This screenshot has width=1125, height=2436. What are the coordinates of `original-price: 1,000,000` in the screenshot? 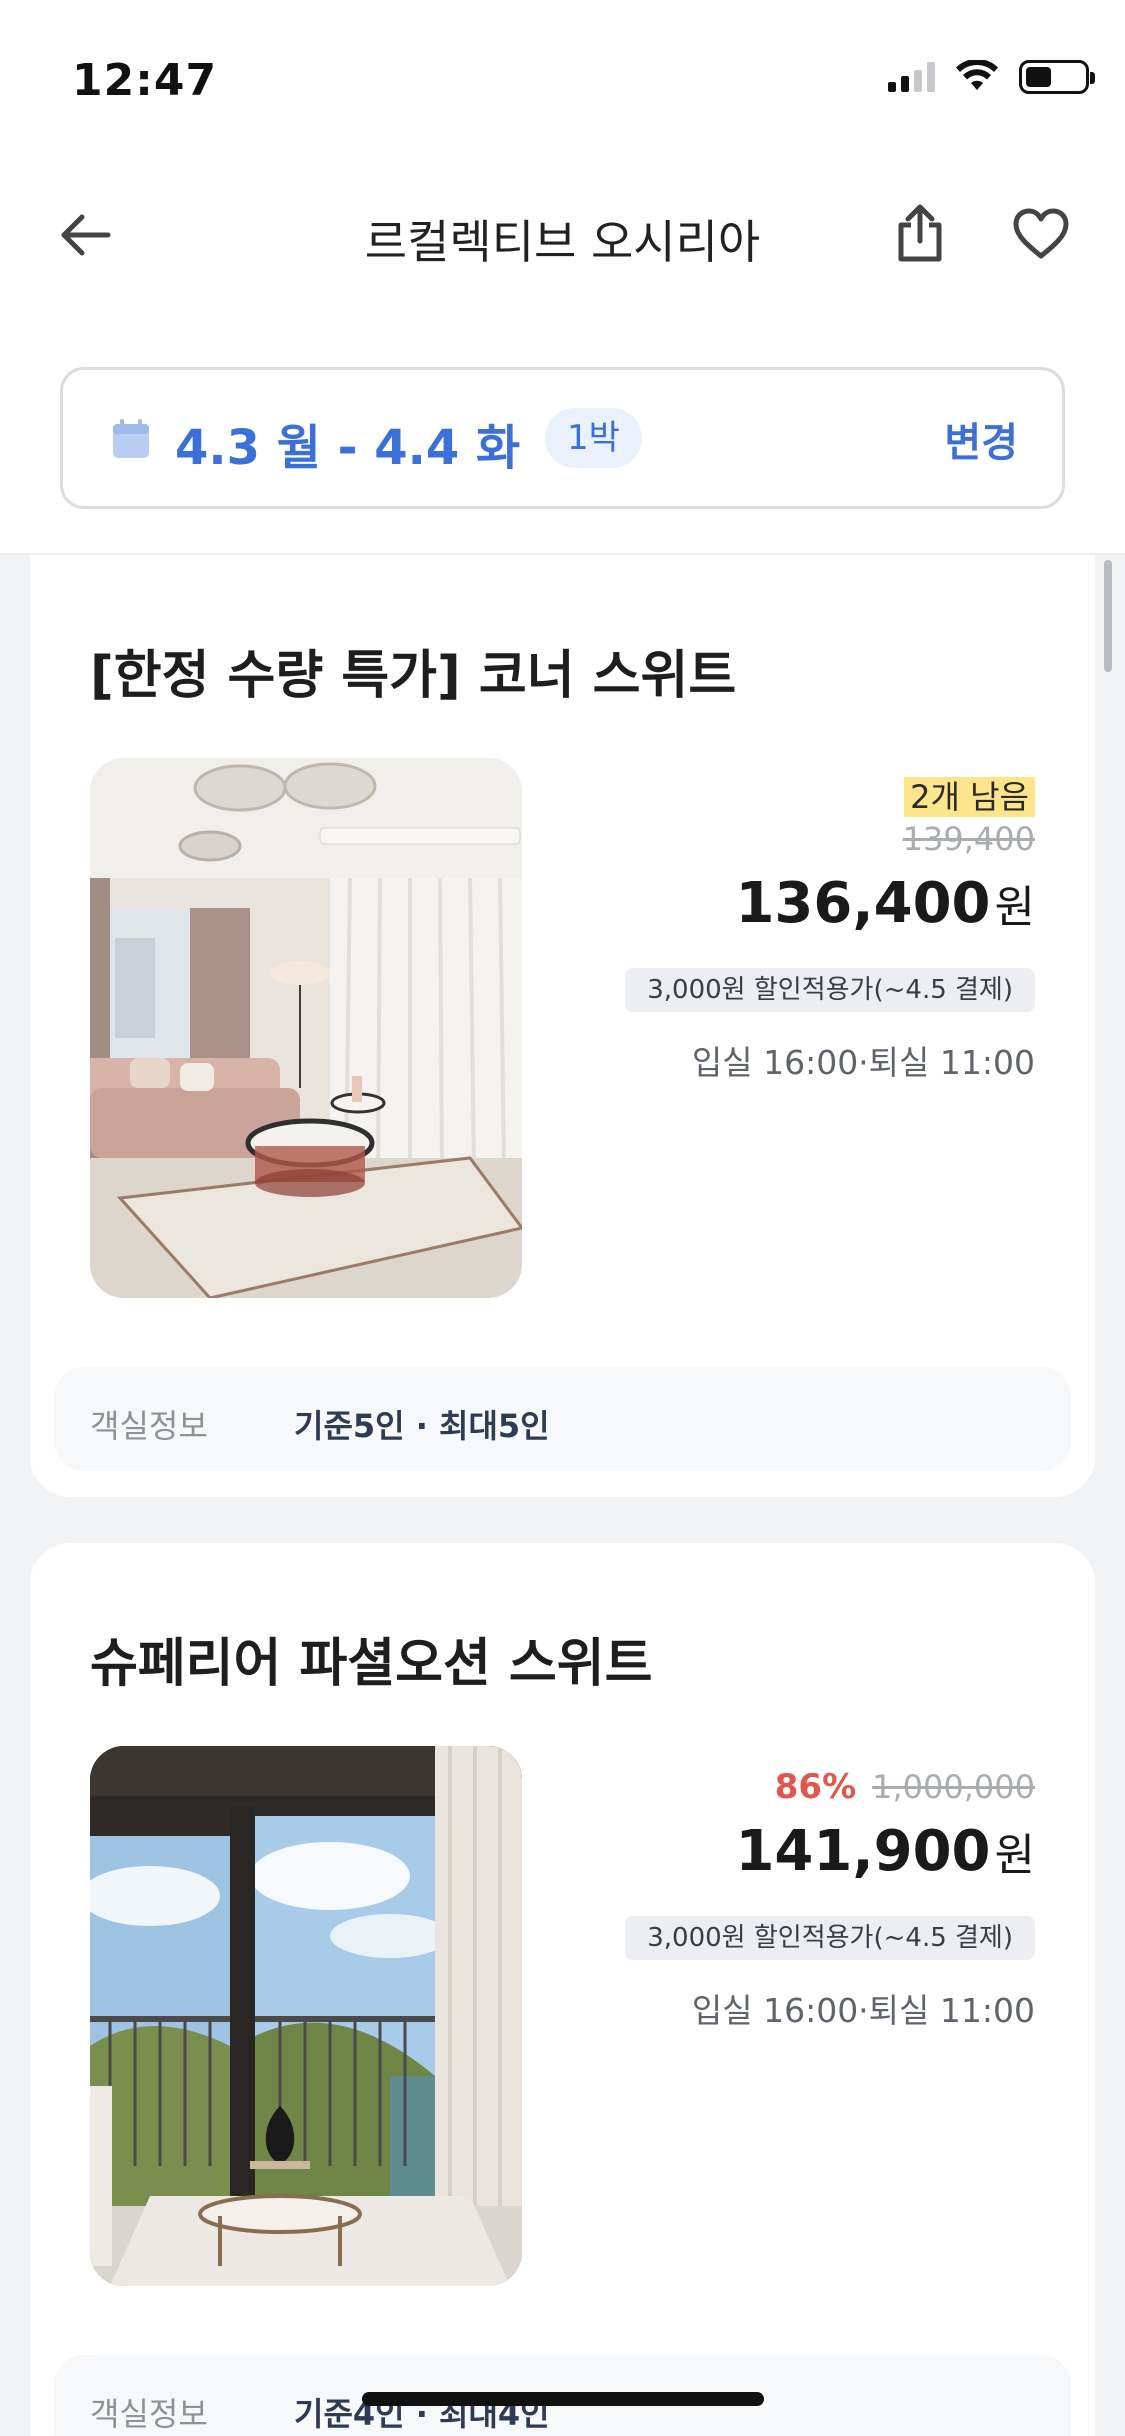 It's located at (953, 1787).